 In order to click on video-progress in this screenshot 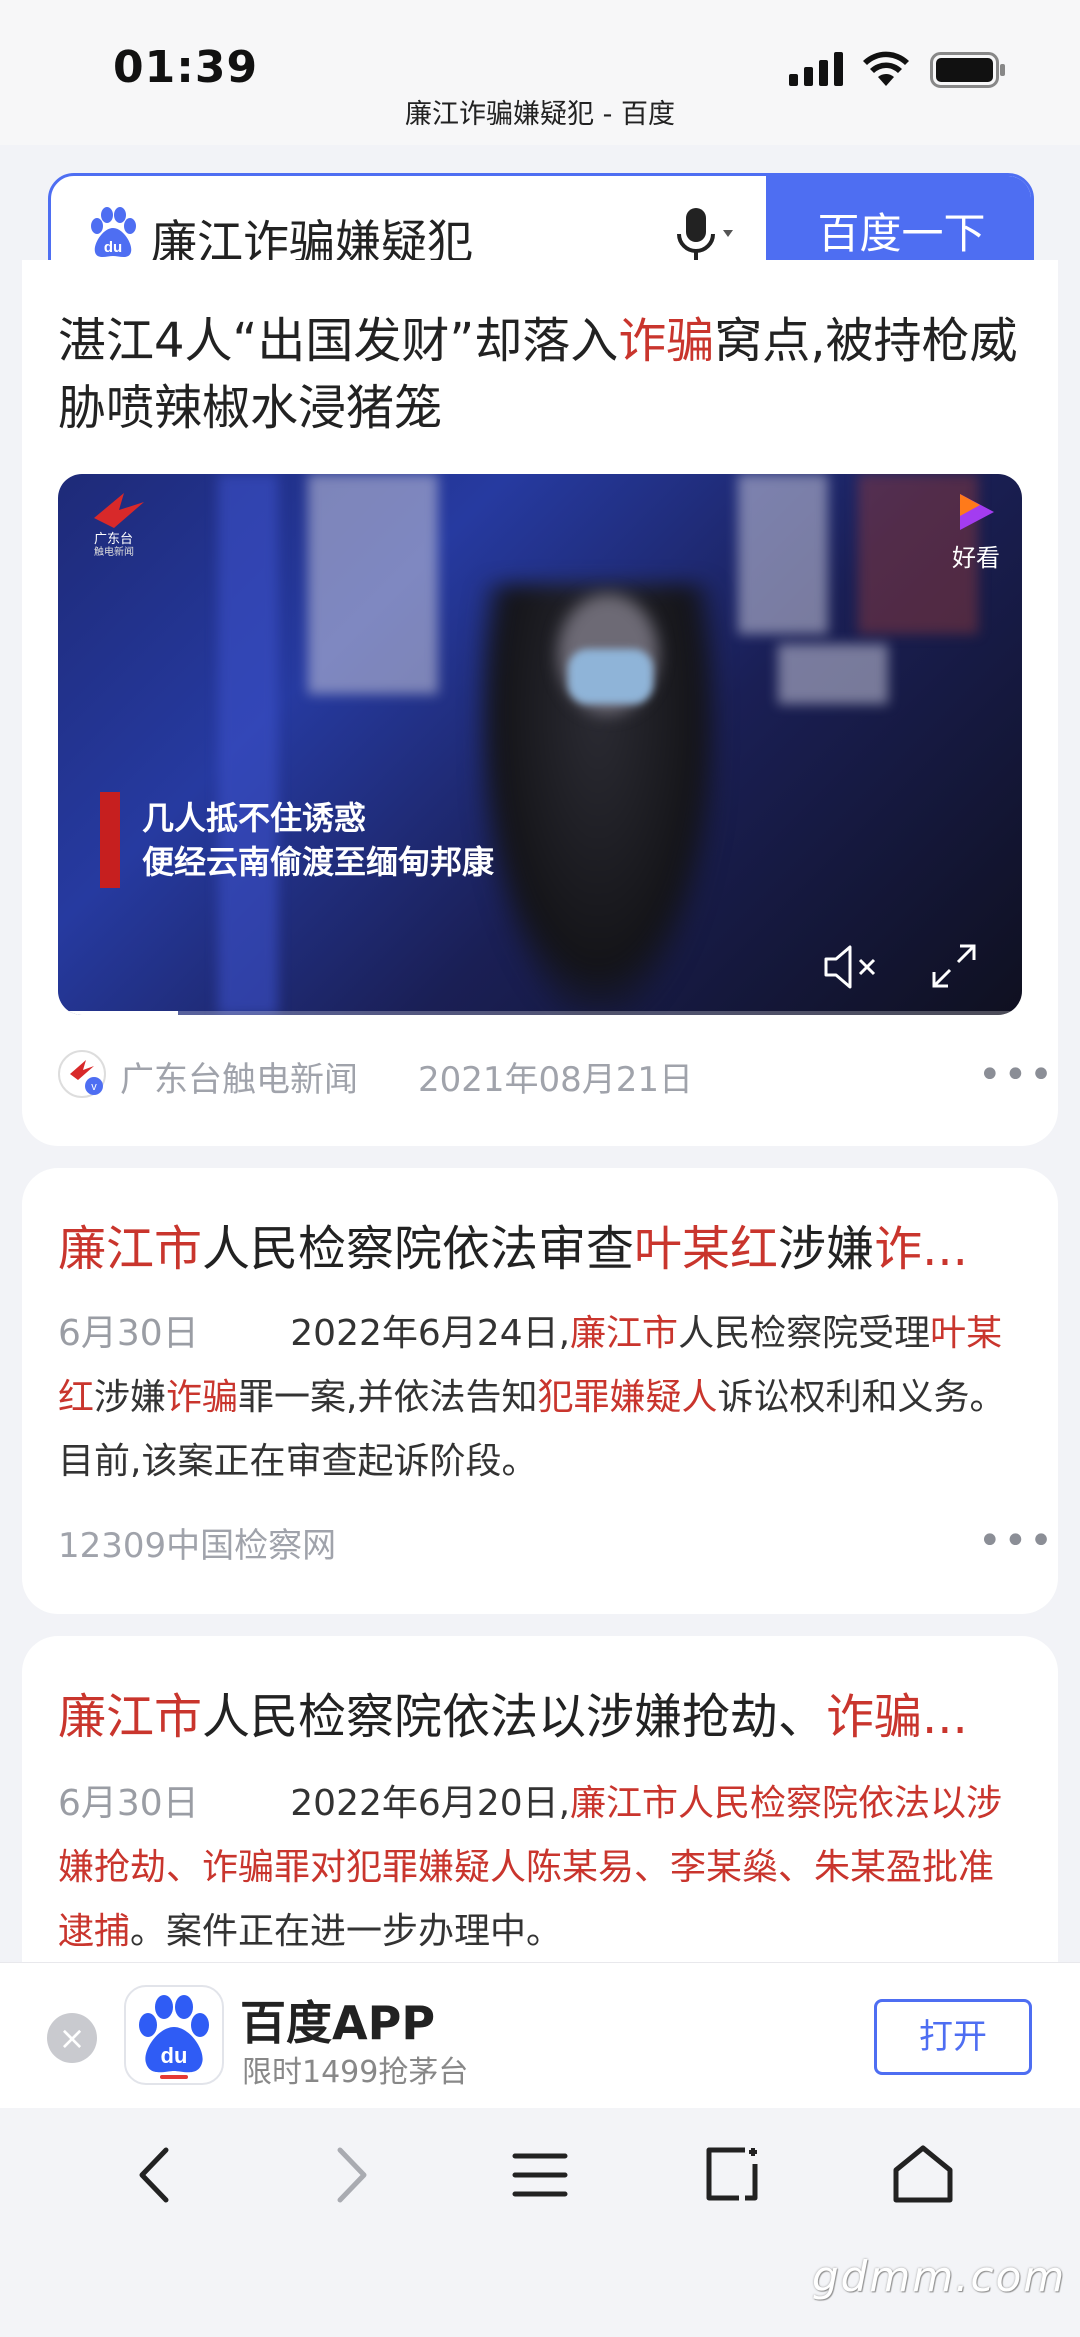, I will do `click(540, 1013)`.